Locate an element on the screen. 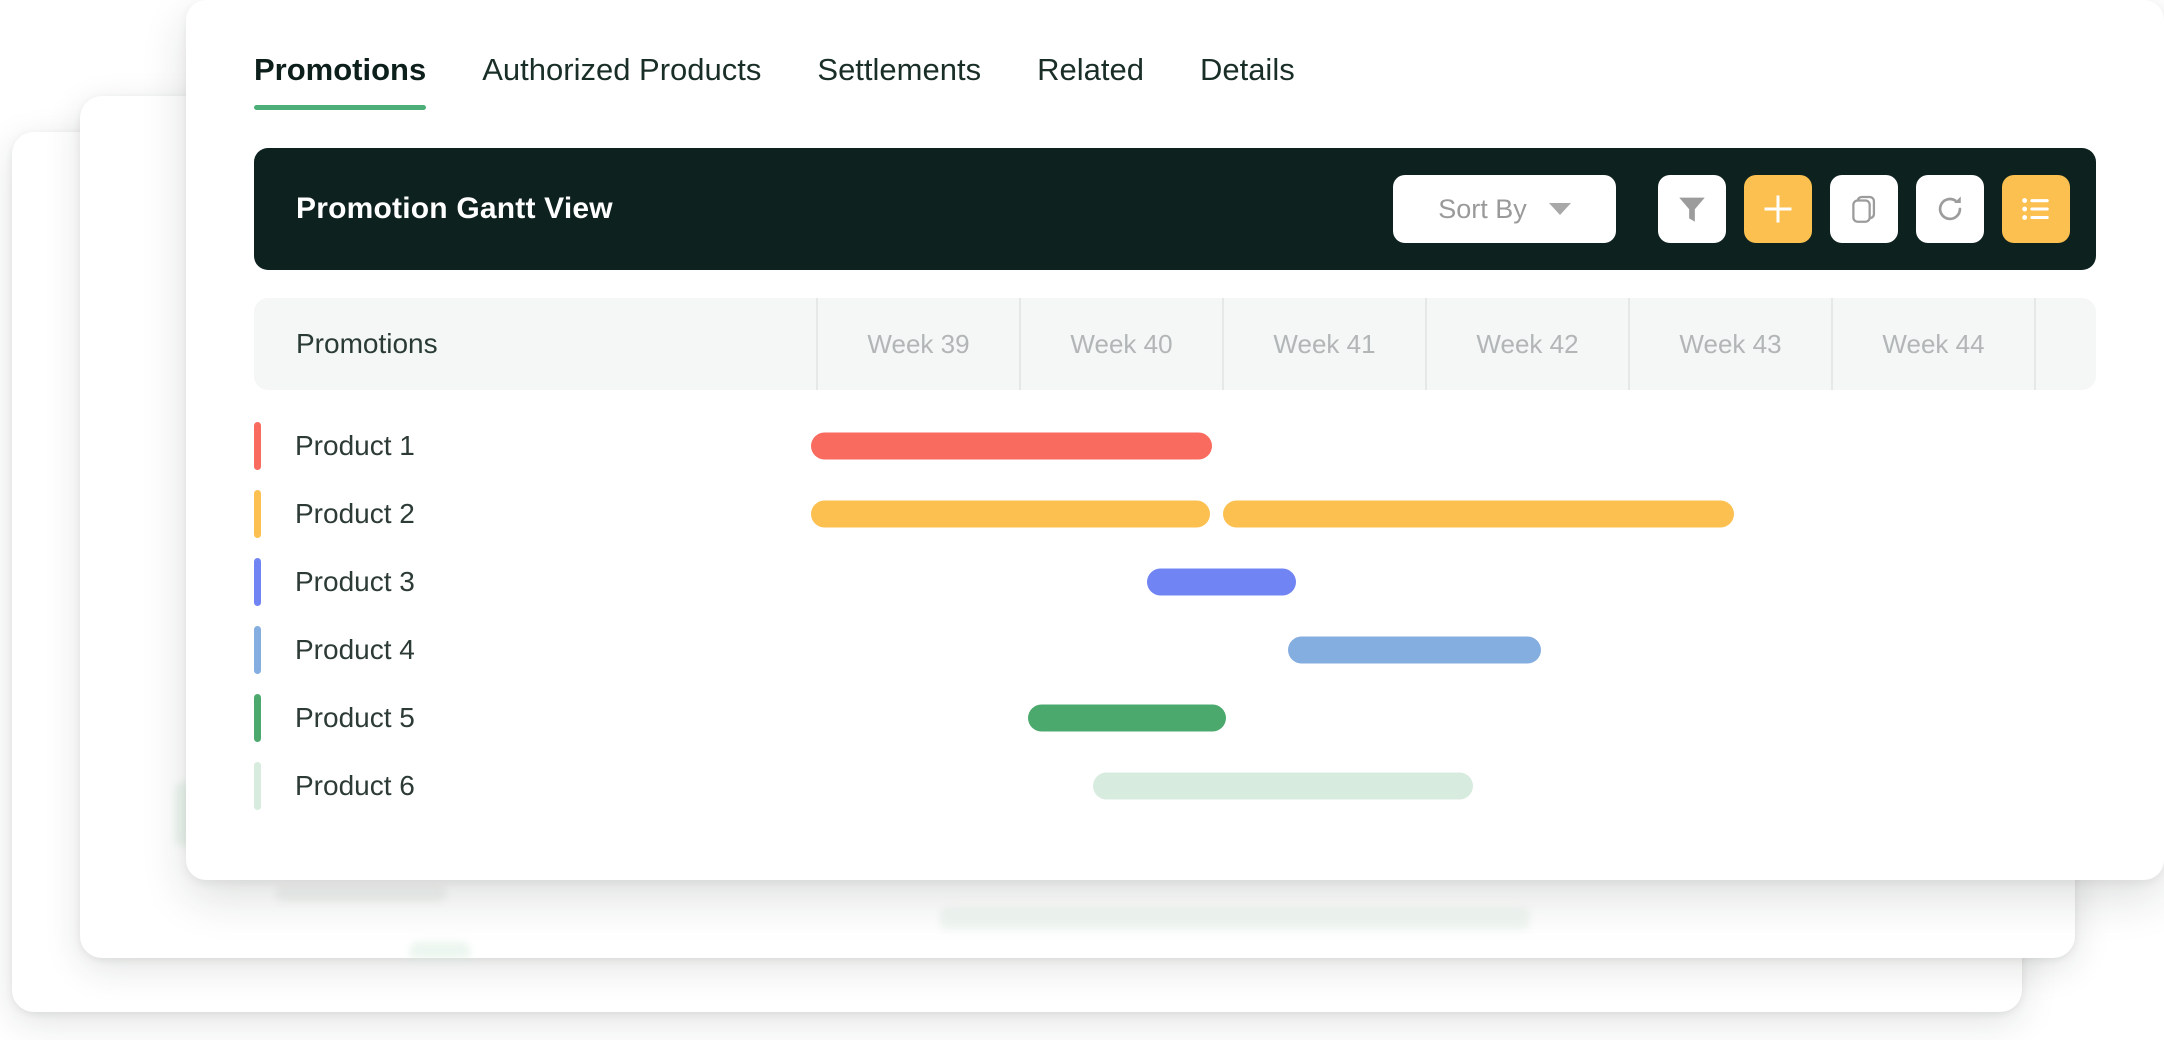 This screenshot has width=2164, height=1040. gantt-row: Product 4 is located at coordinates (1175, 650).